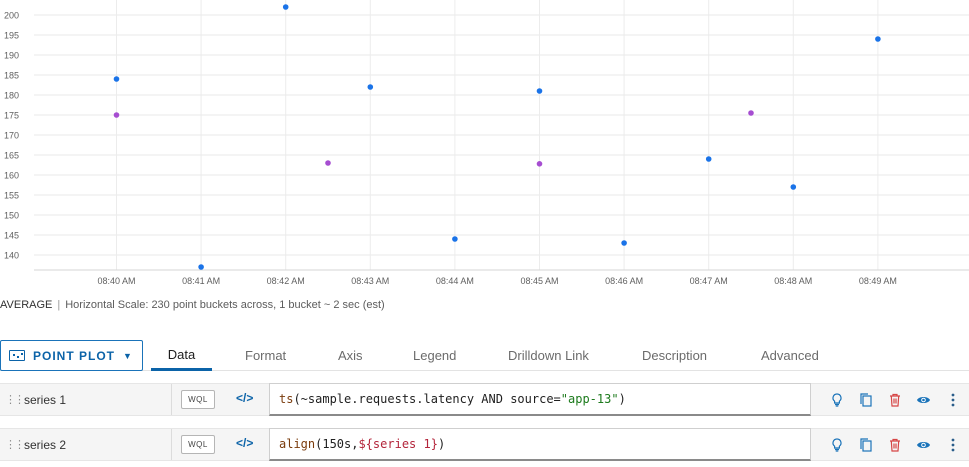 The image size is (969, 467). I want to click on tab-data-label: Data, so click(181, 354).